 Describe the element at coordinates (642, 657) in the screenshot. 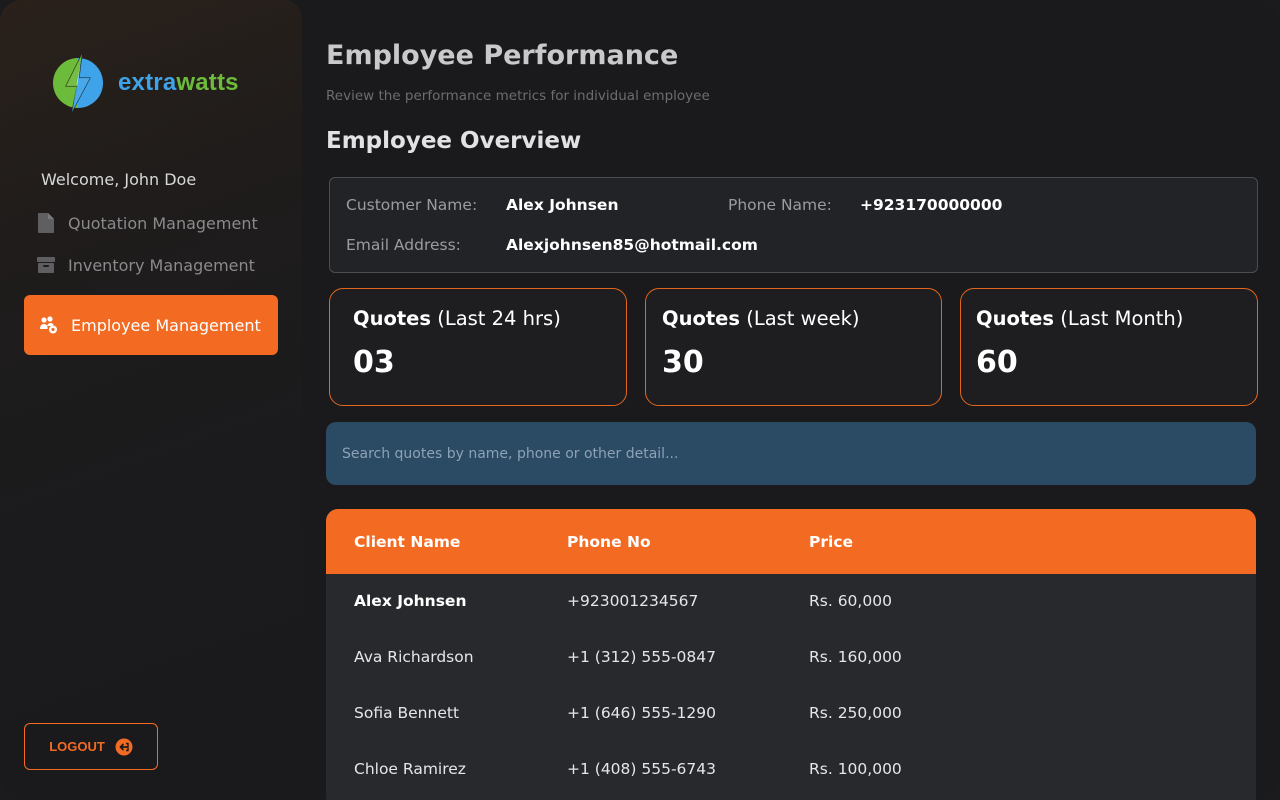

I see `phone-cell: +1 (312) 555-0847` at that location.